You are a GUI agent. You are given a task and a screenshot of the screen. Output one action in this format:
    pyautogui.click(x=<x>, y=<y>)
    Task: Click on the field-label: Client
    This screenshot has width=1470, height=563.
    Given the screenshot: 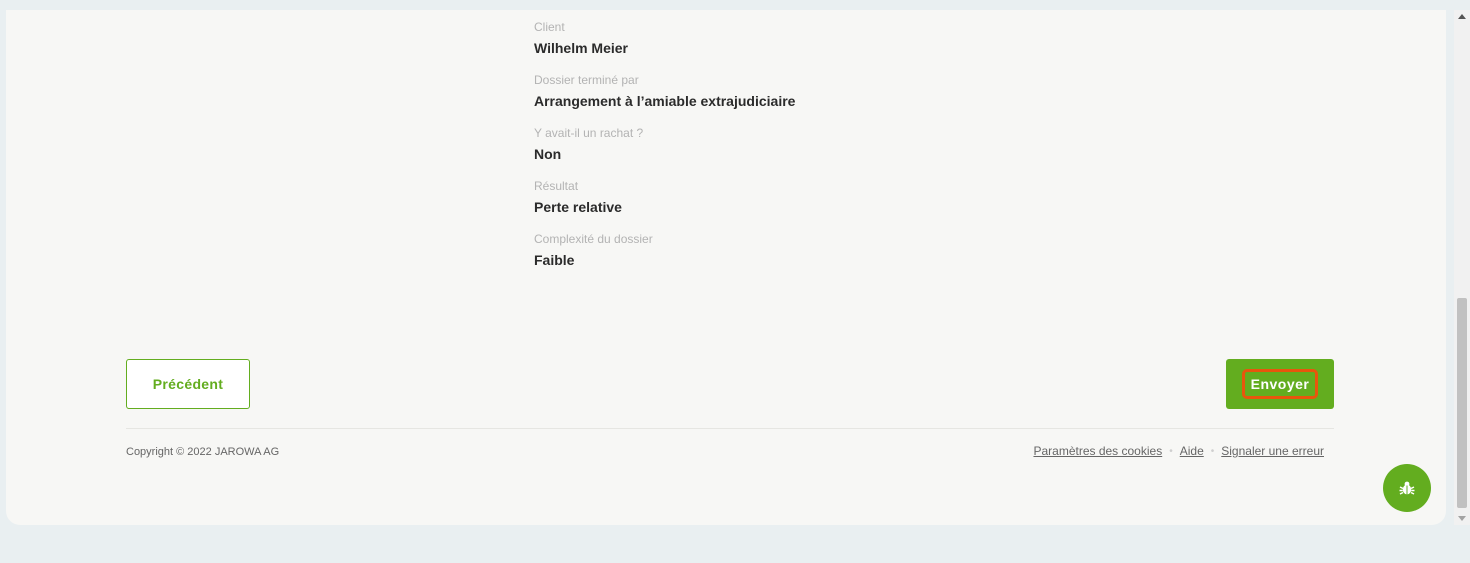 What is the action you would take?
    pyautogui.click(x=549, y=27)
    